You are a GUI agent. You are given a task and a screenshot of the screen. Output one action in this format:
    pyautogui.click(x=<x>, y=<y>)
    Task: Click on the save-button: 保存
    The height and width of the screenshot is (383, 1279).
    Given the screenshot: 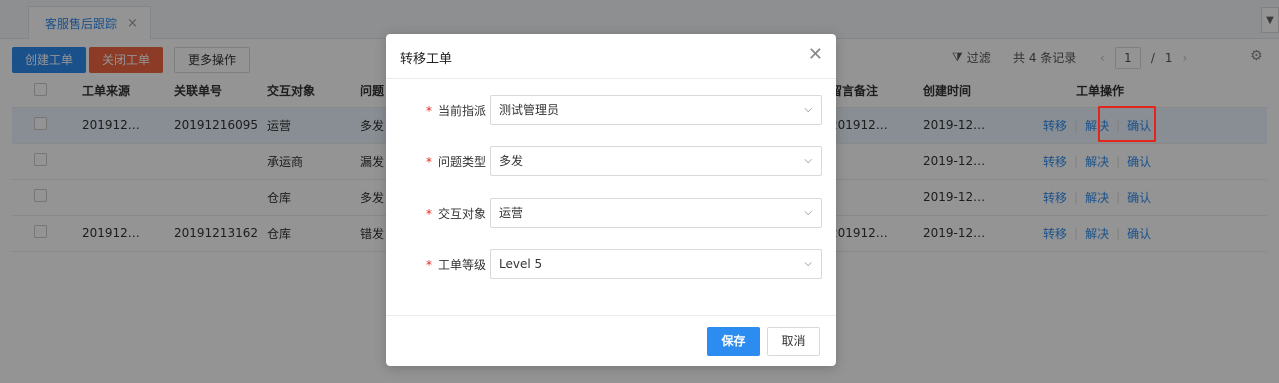 What is the action you would take?
    pyautogui.click(x=733, y=341)
    